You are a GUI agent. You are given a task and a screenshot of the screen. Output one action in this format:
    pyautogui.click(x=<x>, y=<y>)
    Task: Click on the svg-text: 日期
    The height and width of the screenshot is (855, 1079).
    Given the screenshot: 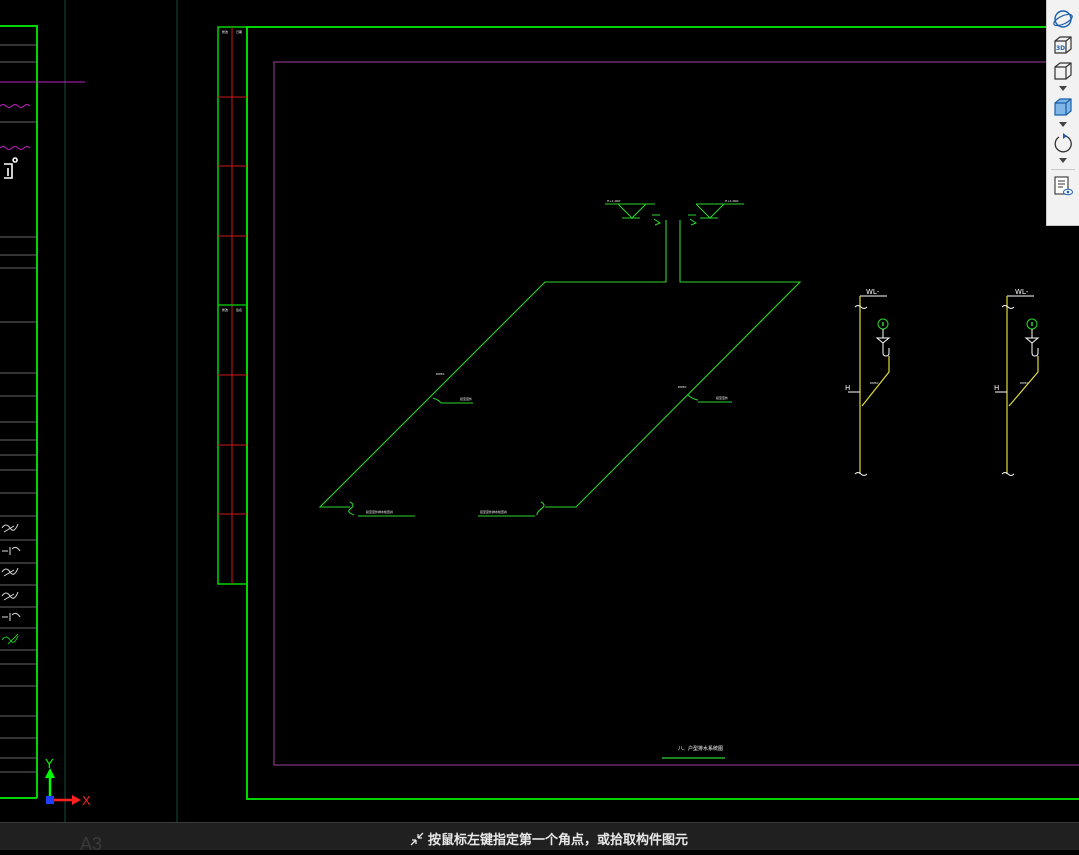 What is the action you would take?
    pyautogui.click(x=239, y=31)
    